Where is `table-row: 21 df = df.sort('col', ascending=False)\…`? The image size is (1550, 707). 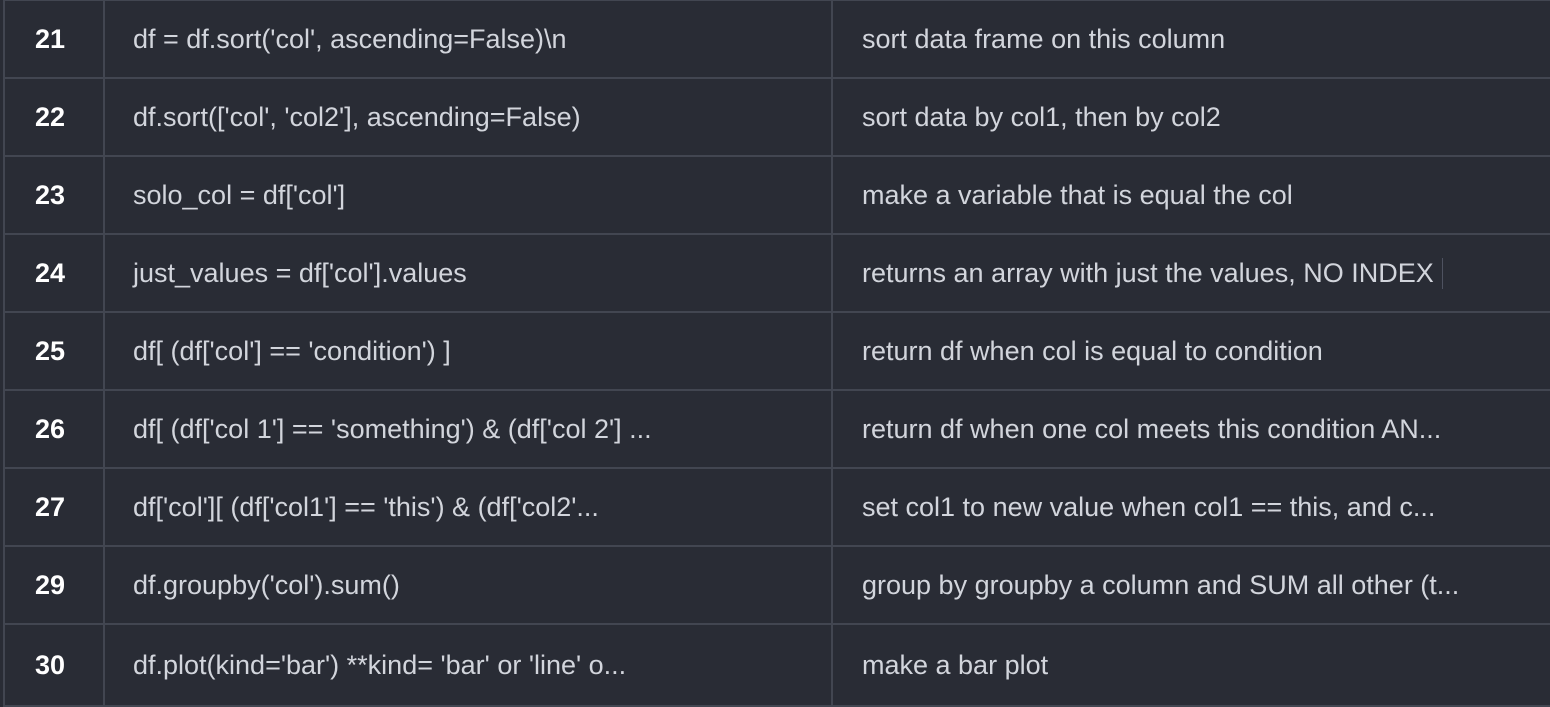
table-row: 21 df = df.sort('col', ascending=False)\… is located at coordinates (776, 40).